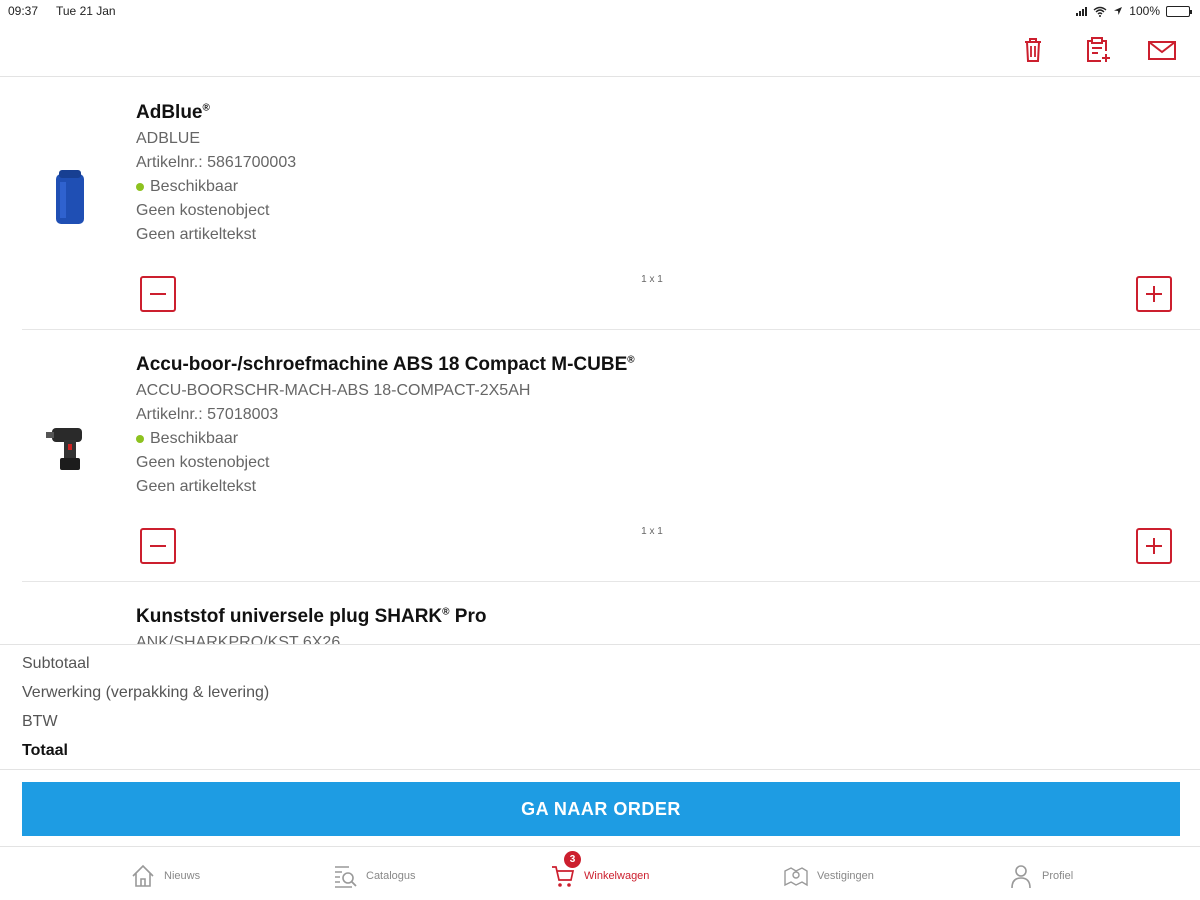 The image size is (1200, 900). What do you see at coordinates (1021, 877) in the screenshot?
I see `user-icon` at bounding box center [1021, 877].